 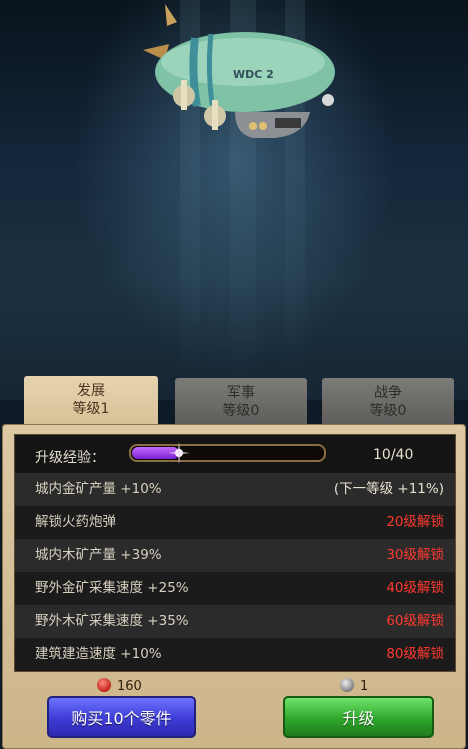 I want to click on exp-row: 升级经验： 10/40, so click(x=235, y=455).